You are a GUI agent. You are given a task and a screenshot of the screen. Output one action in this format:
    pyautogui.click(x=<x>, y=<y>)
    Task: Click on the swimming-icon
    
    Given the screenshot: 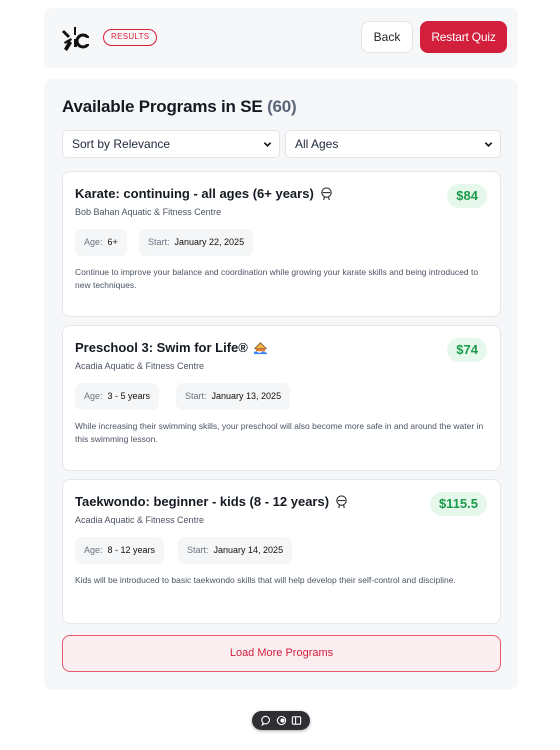 What is the action you would take?
    pyautogui.click(x=260, y=348)
    